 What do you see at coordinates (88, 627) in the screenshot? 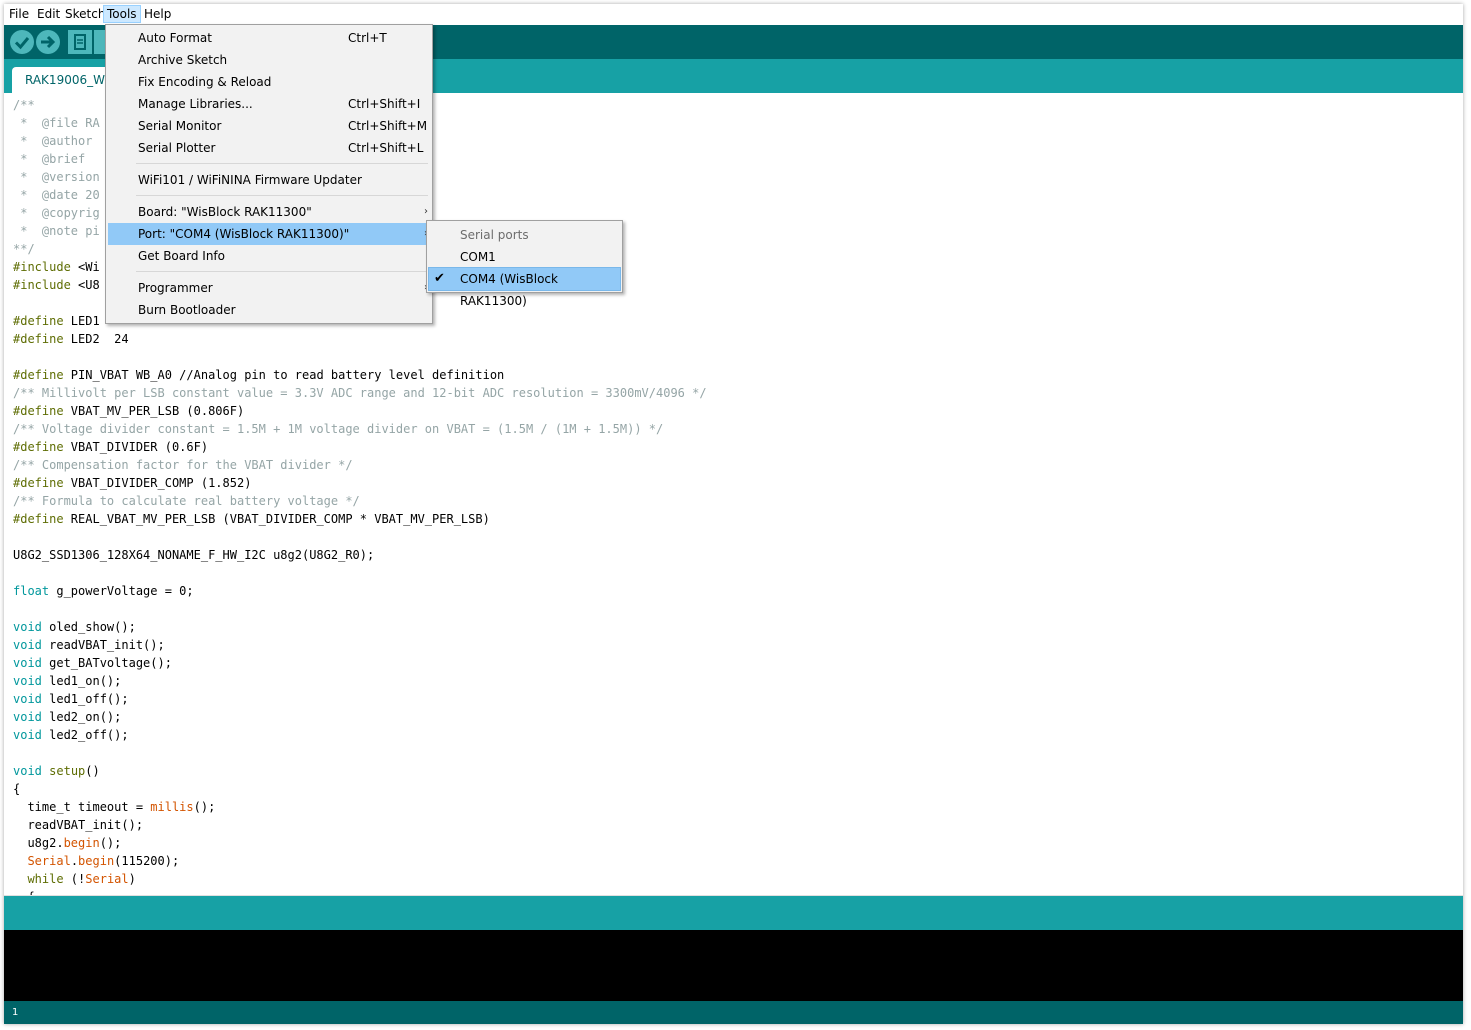
I see `code-token: oled_show();` at bounding box center [88, 627].